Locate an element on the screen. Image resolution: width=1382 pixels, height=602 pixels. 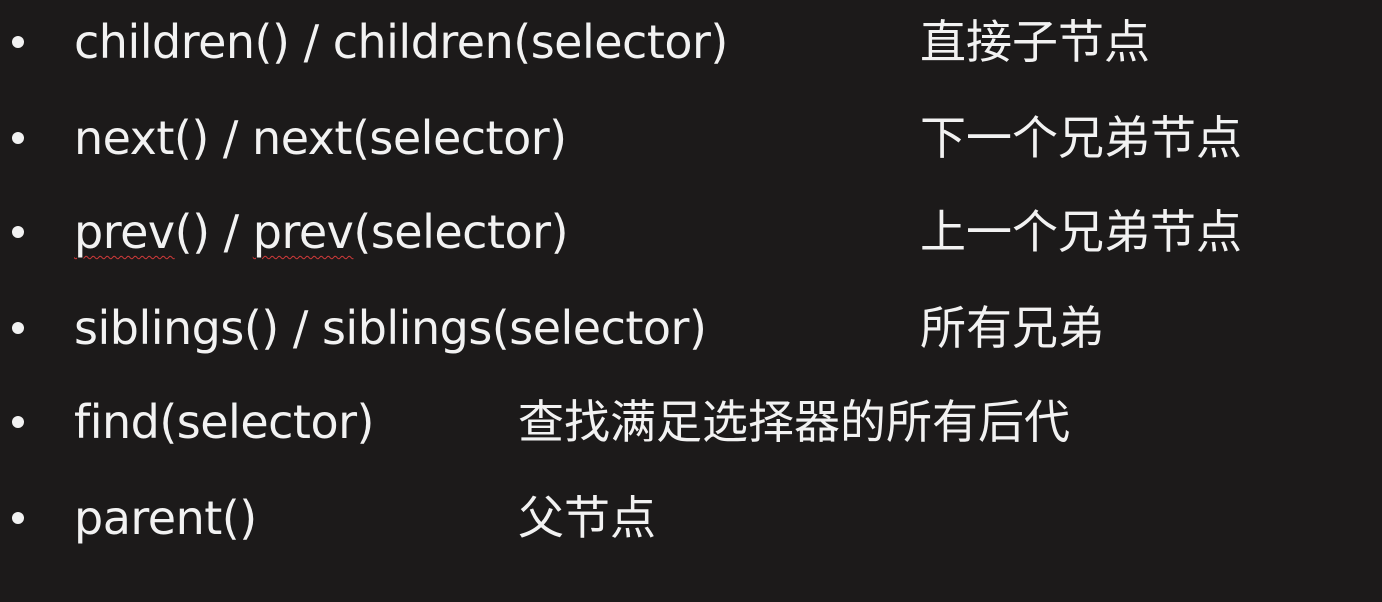
method-description: 所有兄弟 is located at coordinates (1012, 328).